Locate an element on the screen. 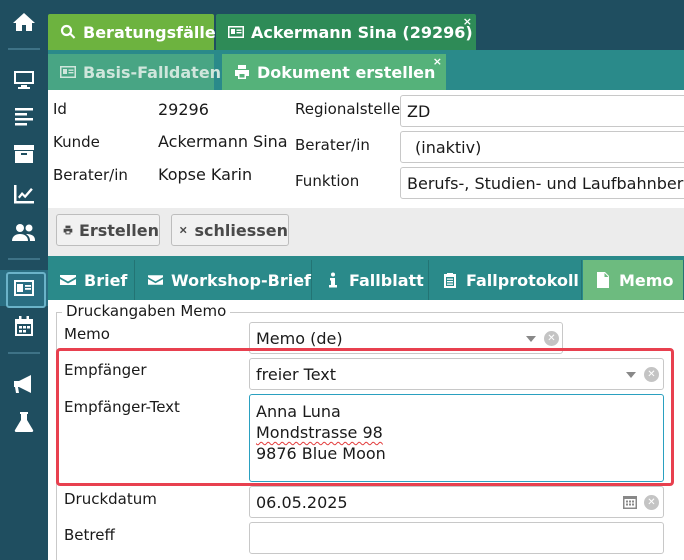 The image size is (684, 560). druckdatum-field: 06.05.2025 ✕ is located at coordinates (456, 502).